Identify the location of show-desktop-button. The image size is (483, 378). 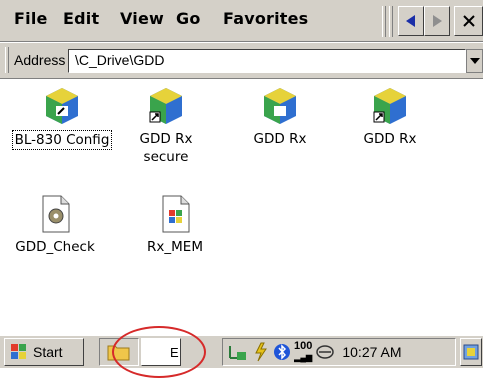
(471, 352).